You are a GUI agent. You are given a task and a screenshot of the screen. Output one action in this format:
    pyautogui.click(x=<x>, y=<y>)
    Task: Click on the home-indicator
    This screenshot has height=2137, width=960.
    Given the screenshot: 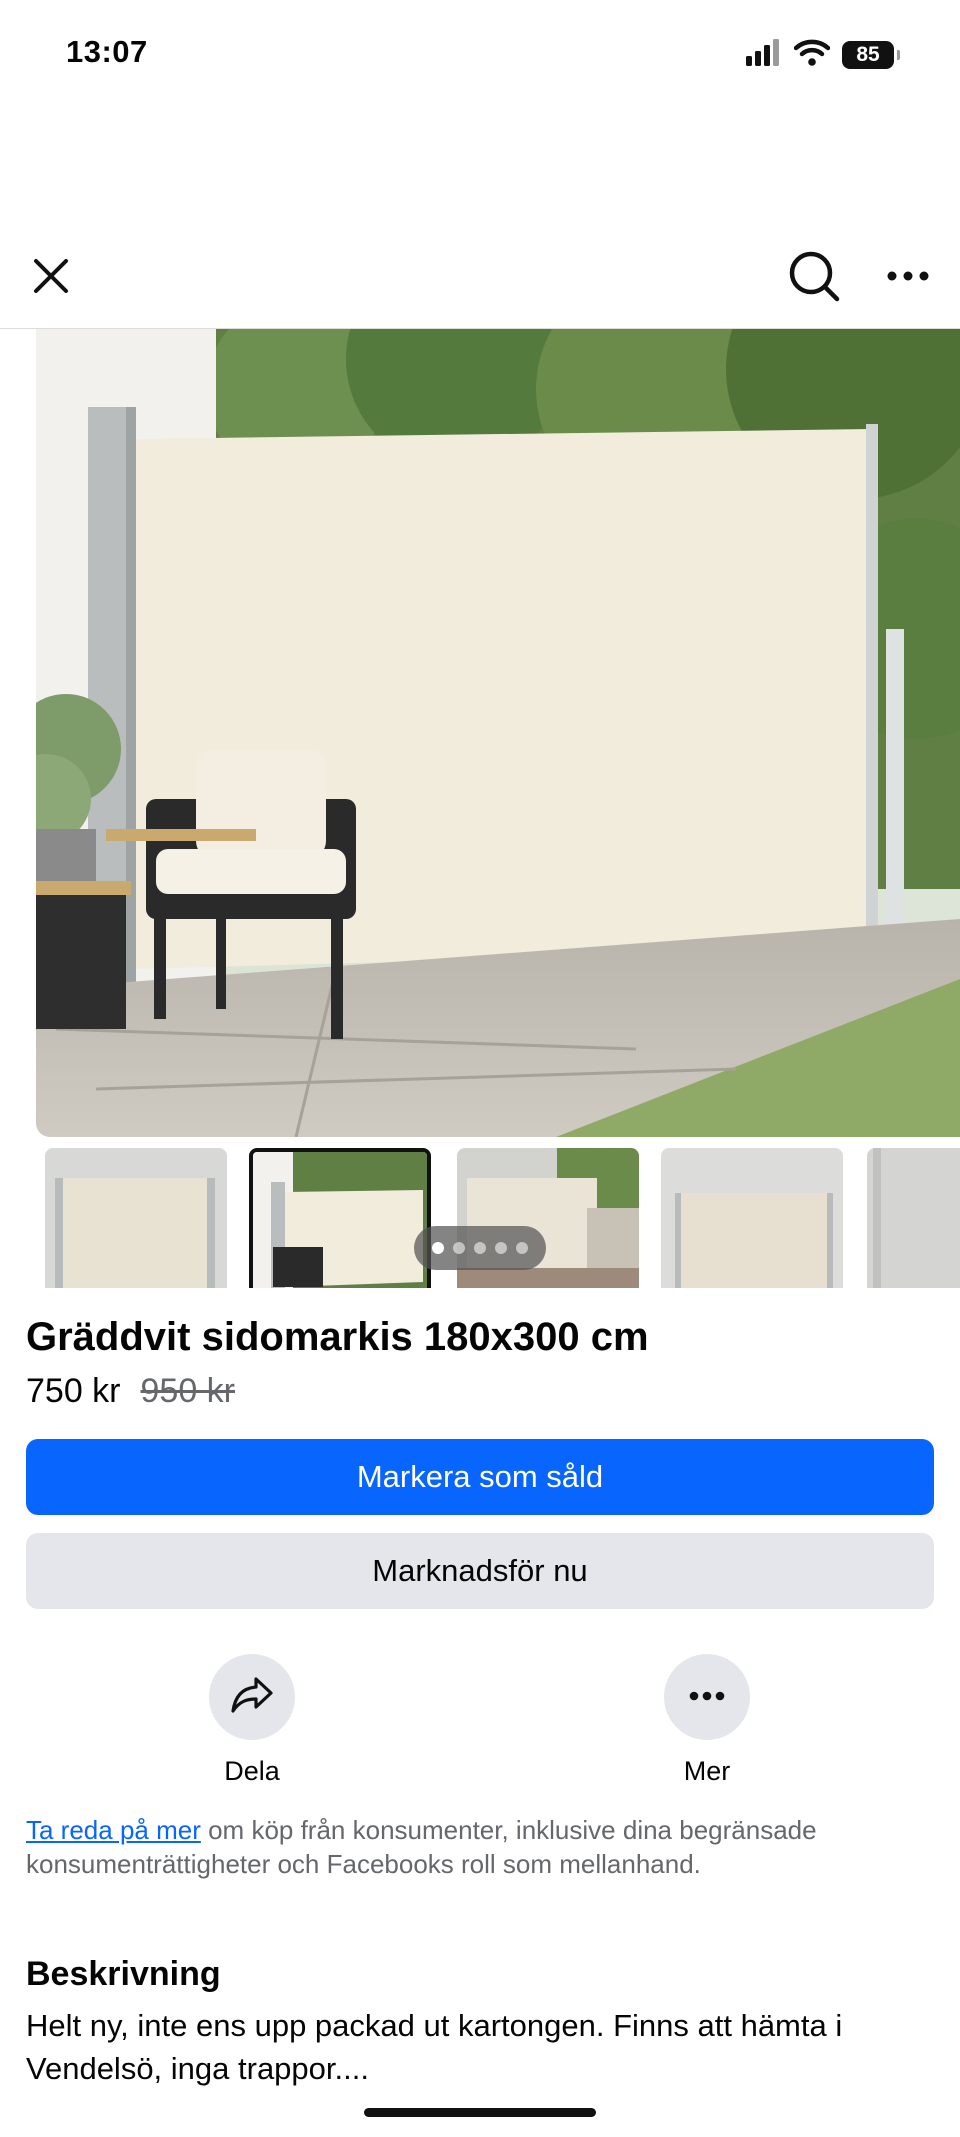 What is the action you would take?
    pyautogui.click(x=480, y=2112)
    